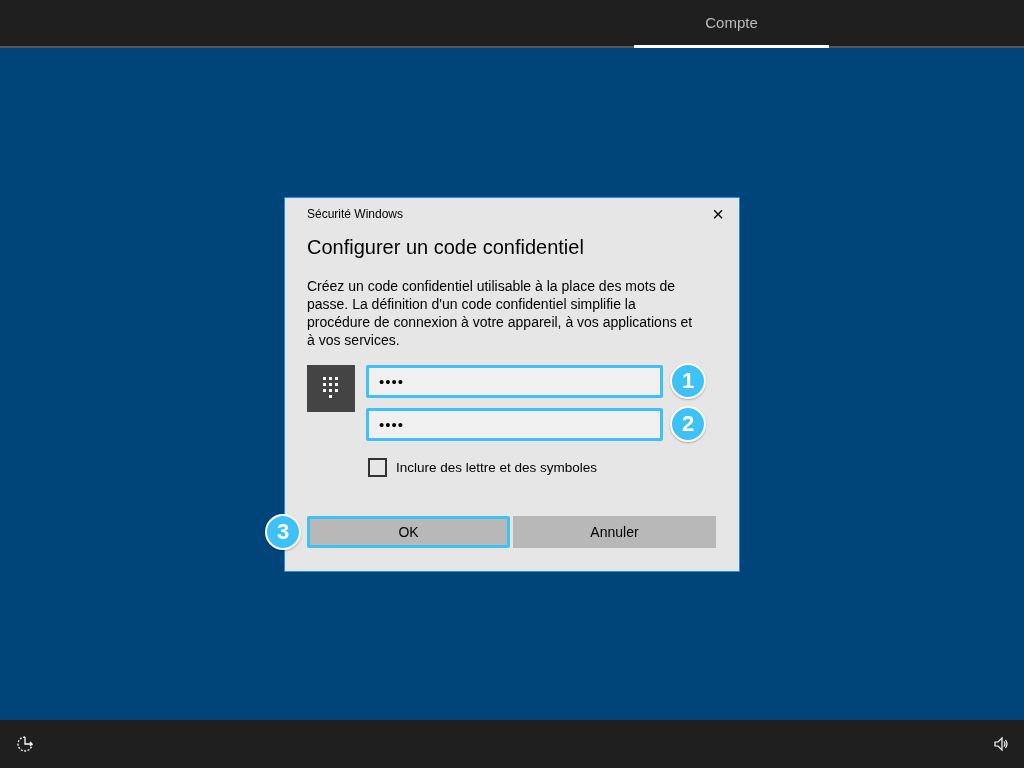 This screenshot has height=768, width=1024. I want to click on close-button: ×, so click(718, 213).